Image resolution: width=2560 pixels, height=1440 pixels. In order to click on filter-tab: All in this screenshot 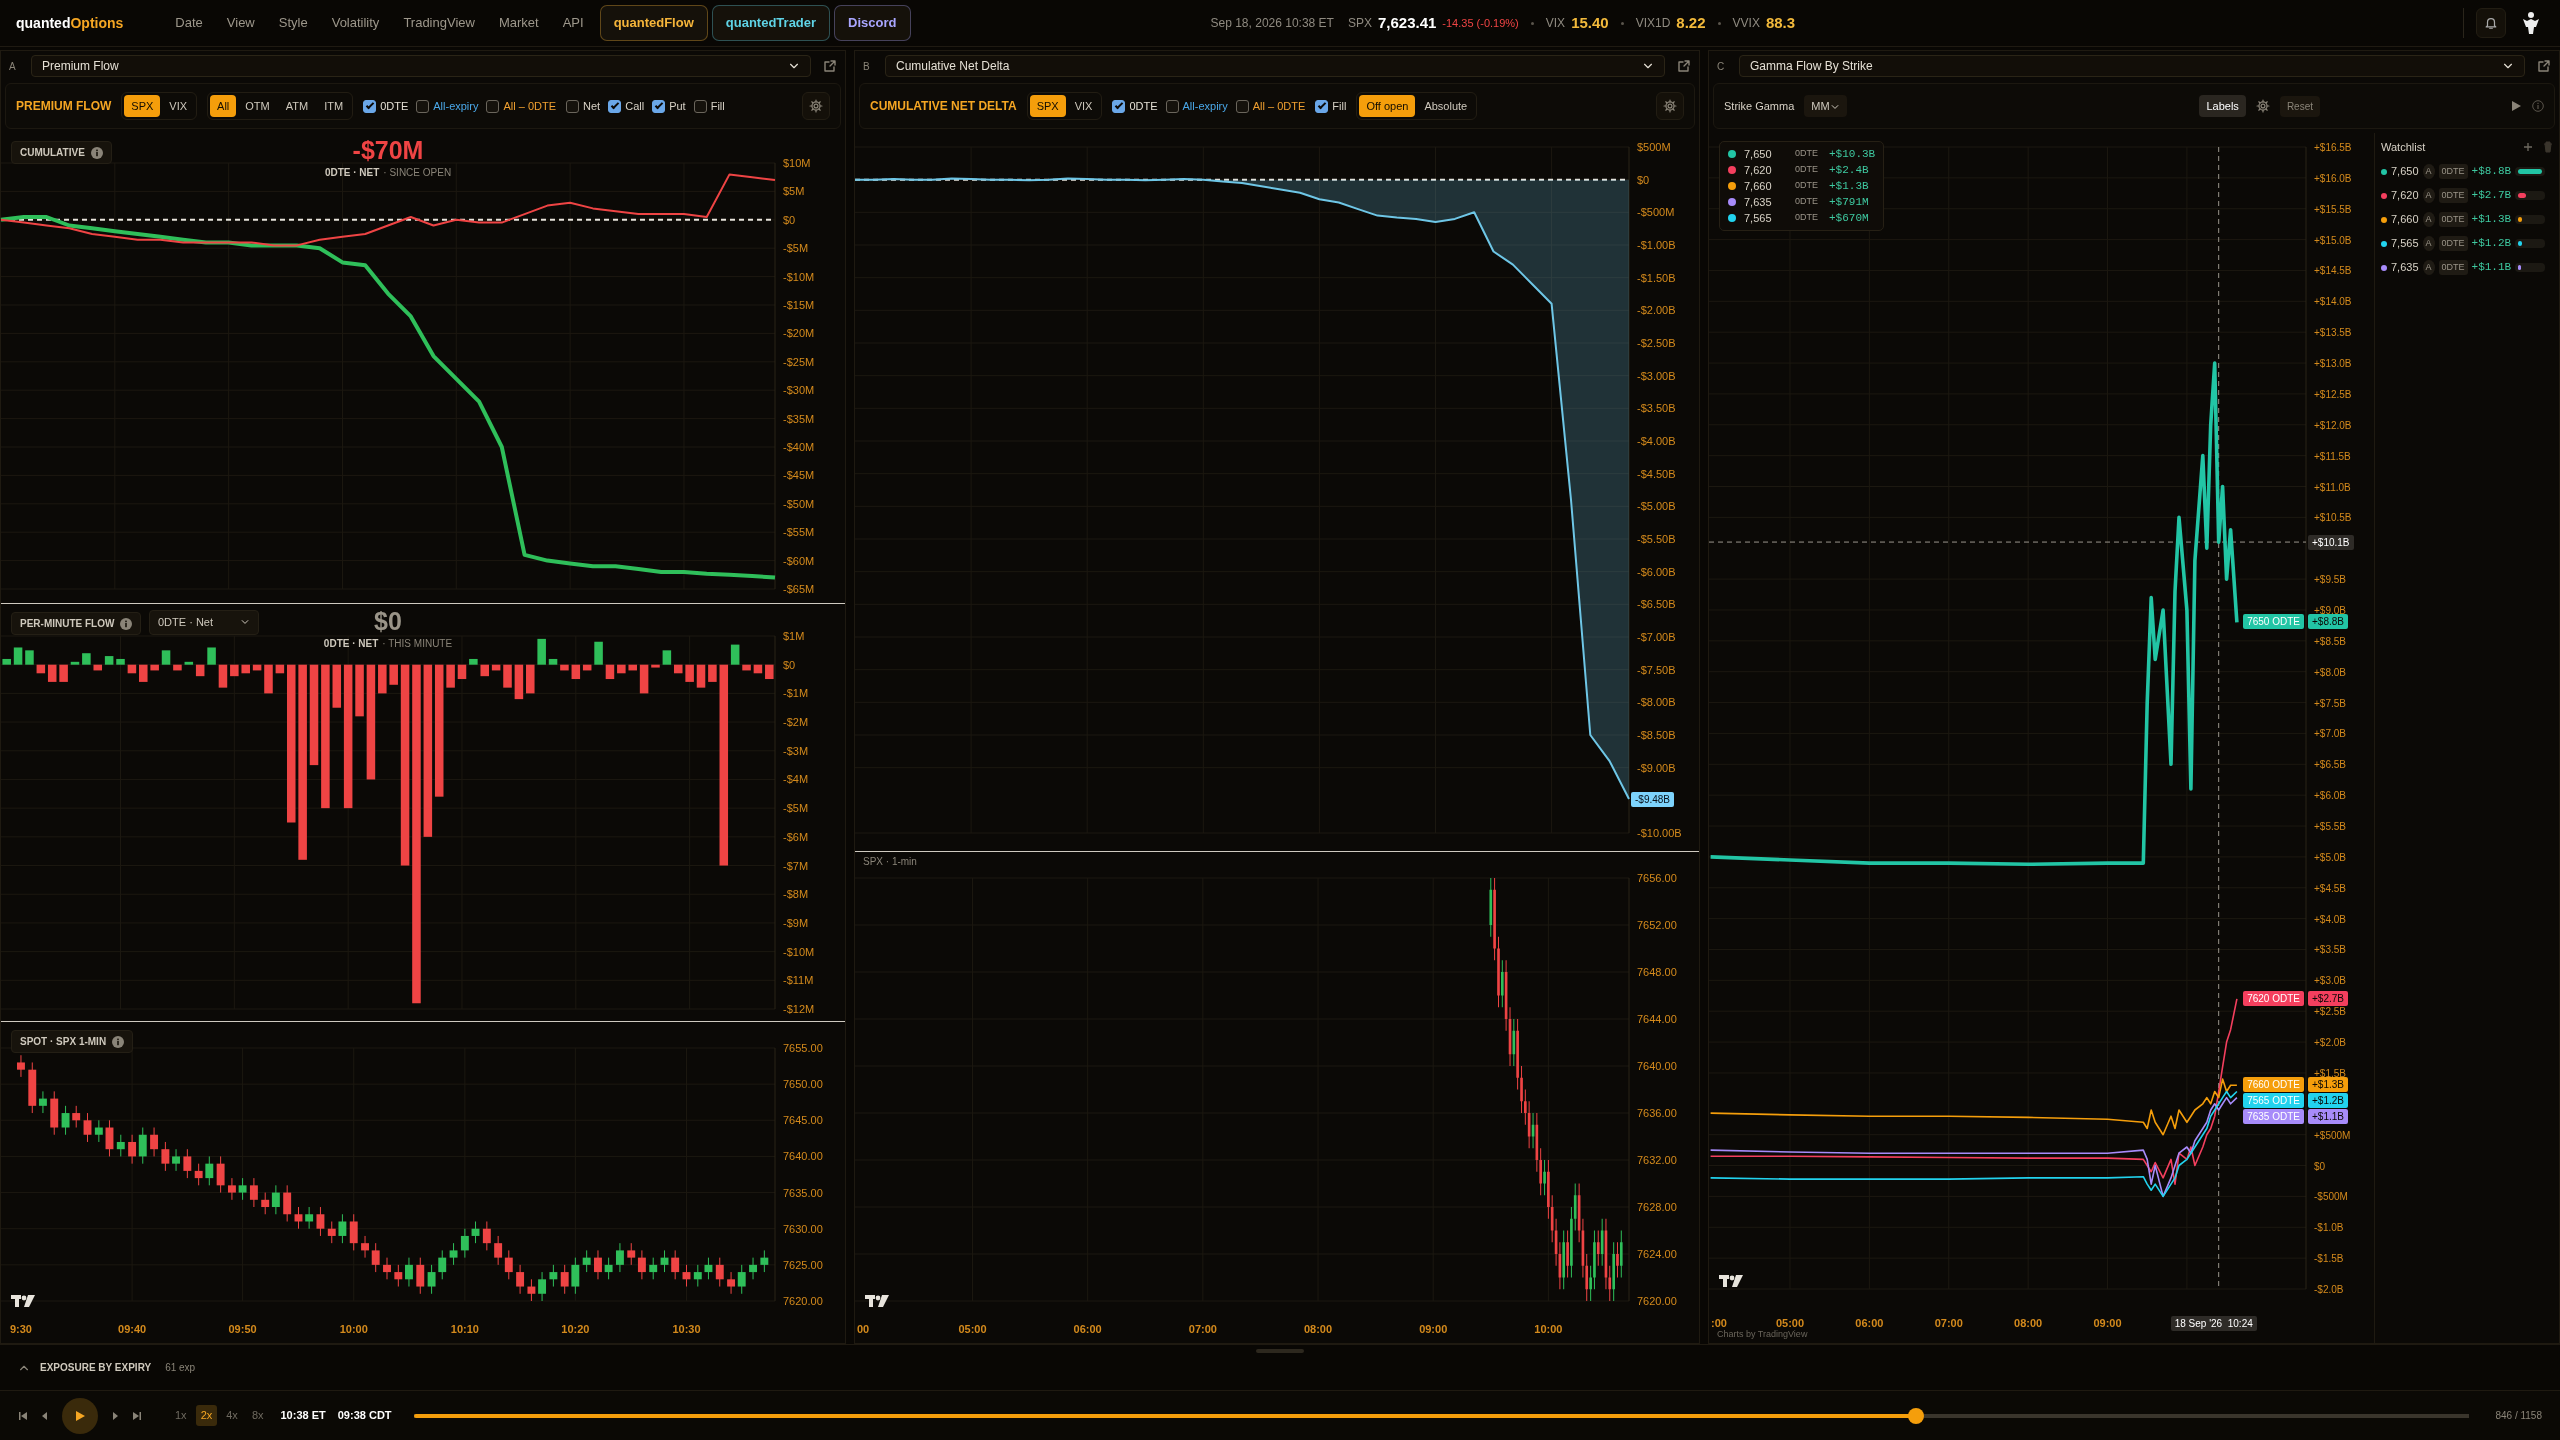, I will do `click(223, 106)`.